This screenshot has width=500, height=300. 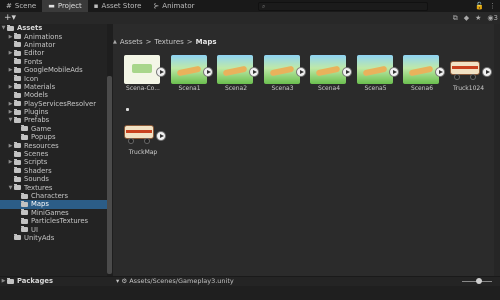 I want to click on visibility-icon: ◉3, so click(x=492, y=18).